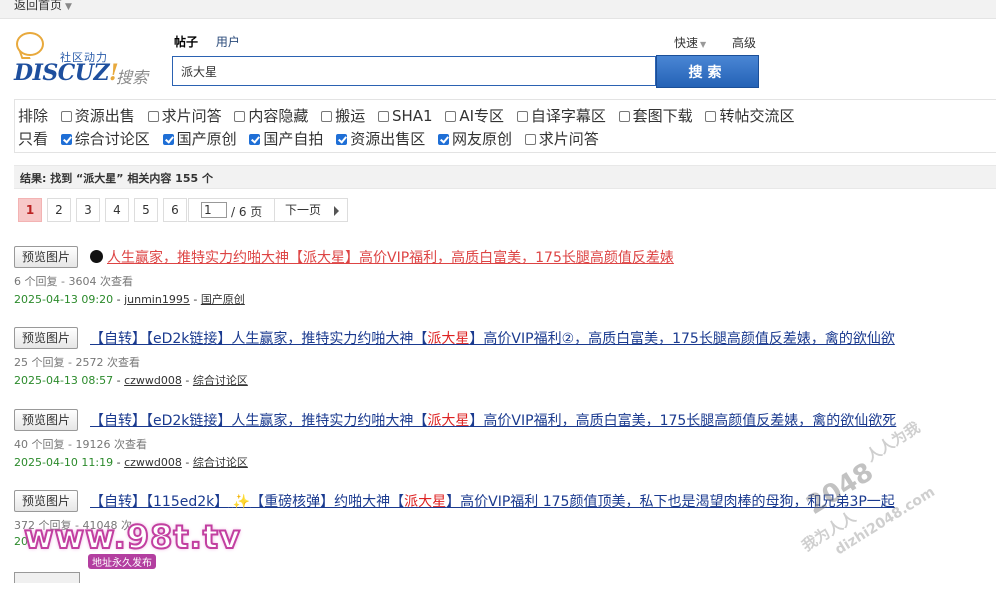 The width and height of the screenshot is (996, 611). Describe the element at coordinates (62, 73) in the screenshot. I see `logo-brand-text: DISCUZ` at that location.